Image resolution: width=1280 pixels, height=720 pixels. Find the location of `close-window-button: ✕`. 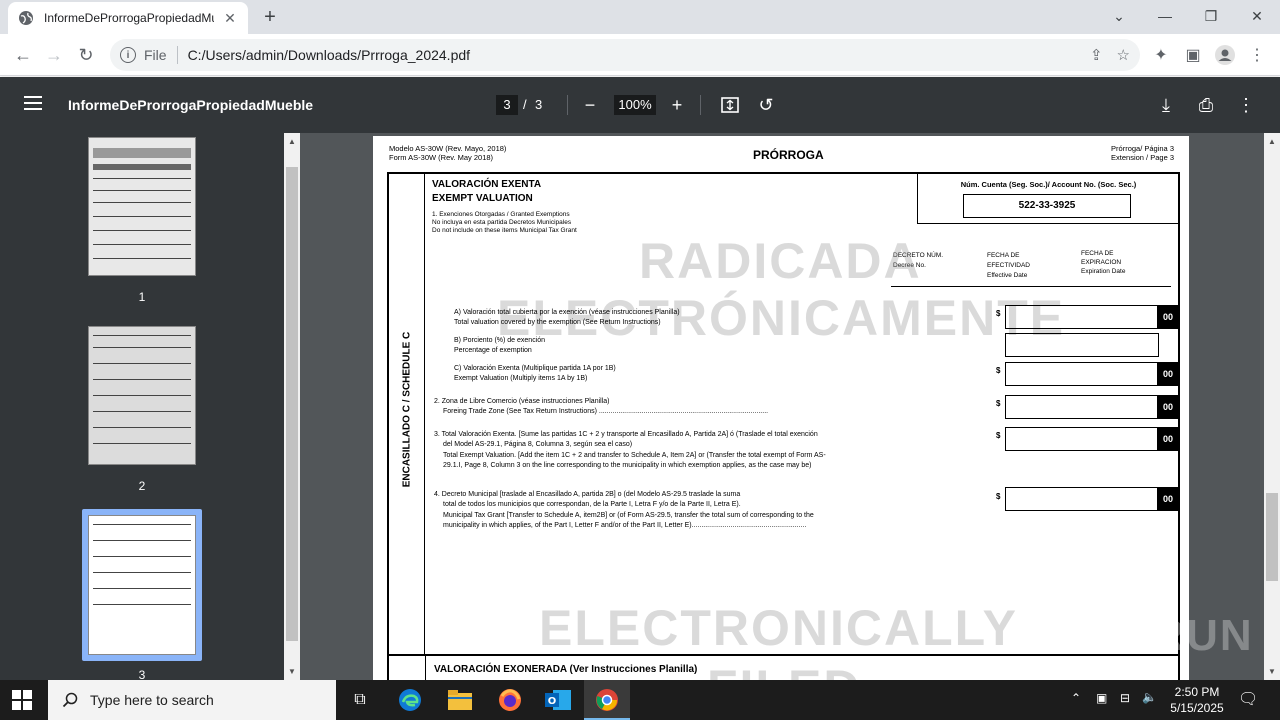

close-window-button: ✕ is located at coordinates (1257, 16).